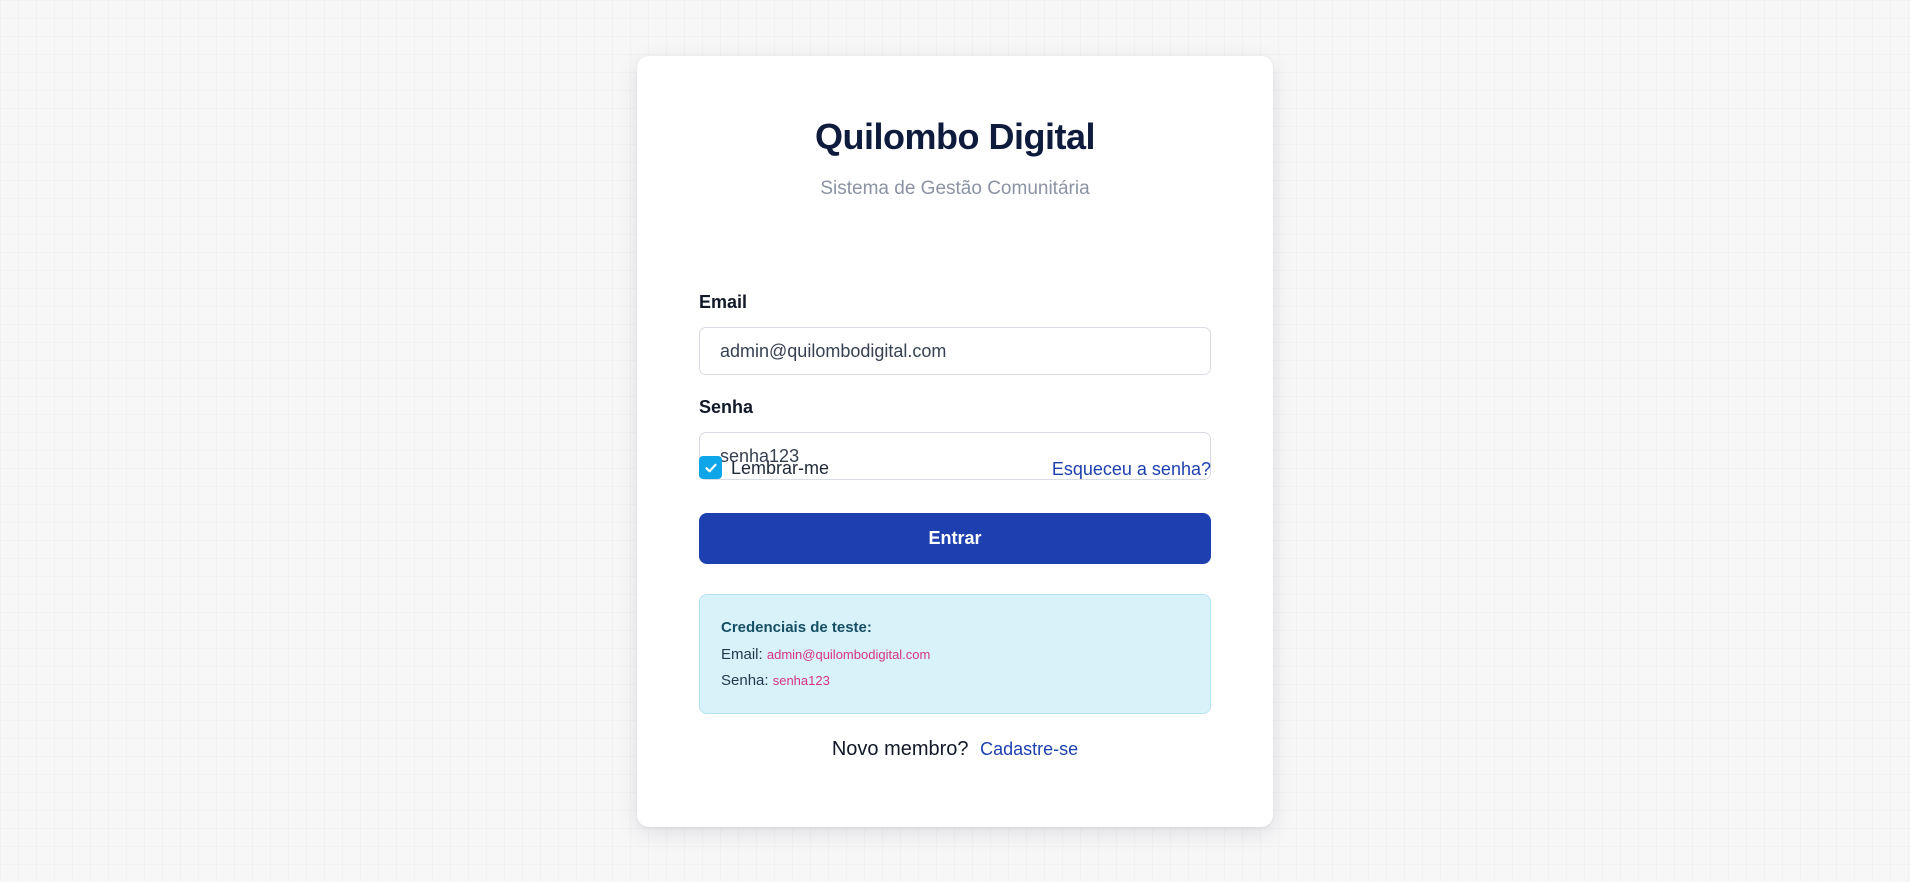 Image resolution: width=1910 pixels, height=882 pixels. I want to click on email-label: Email, so click(723, 302).